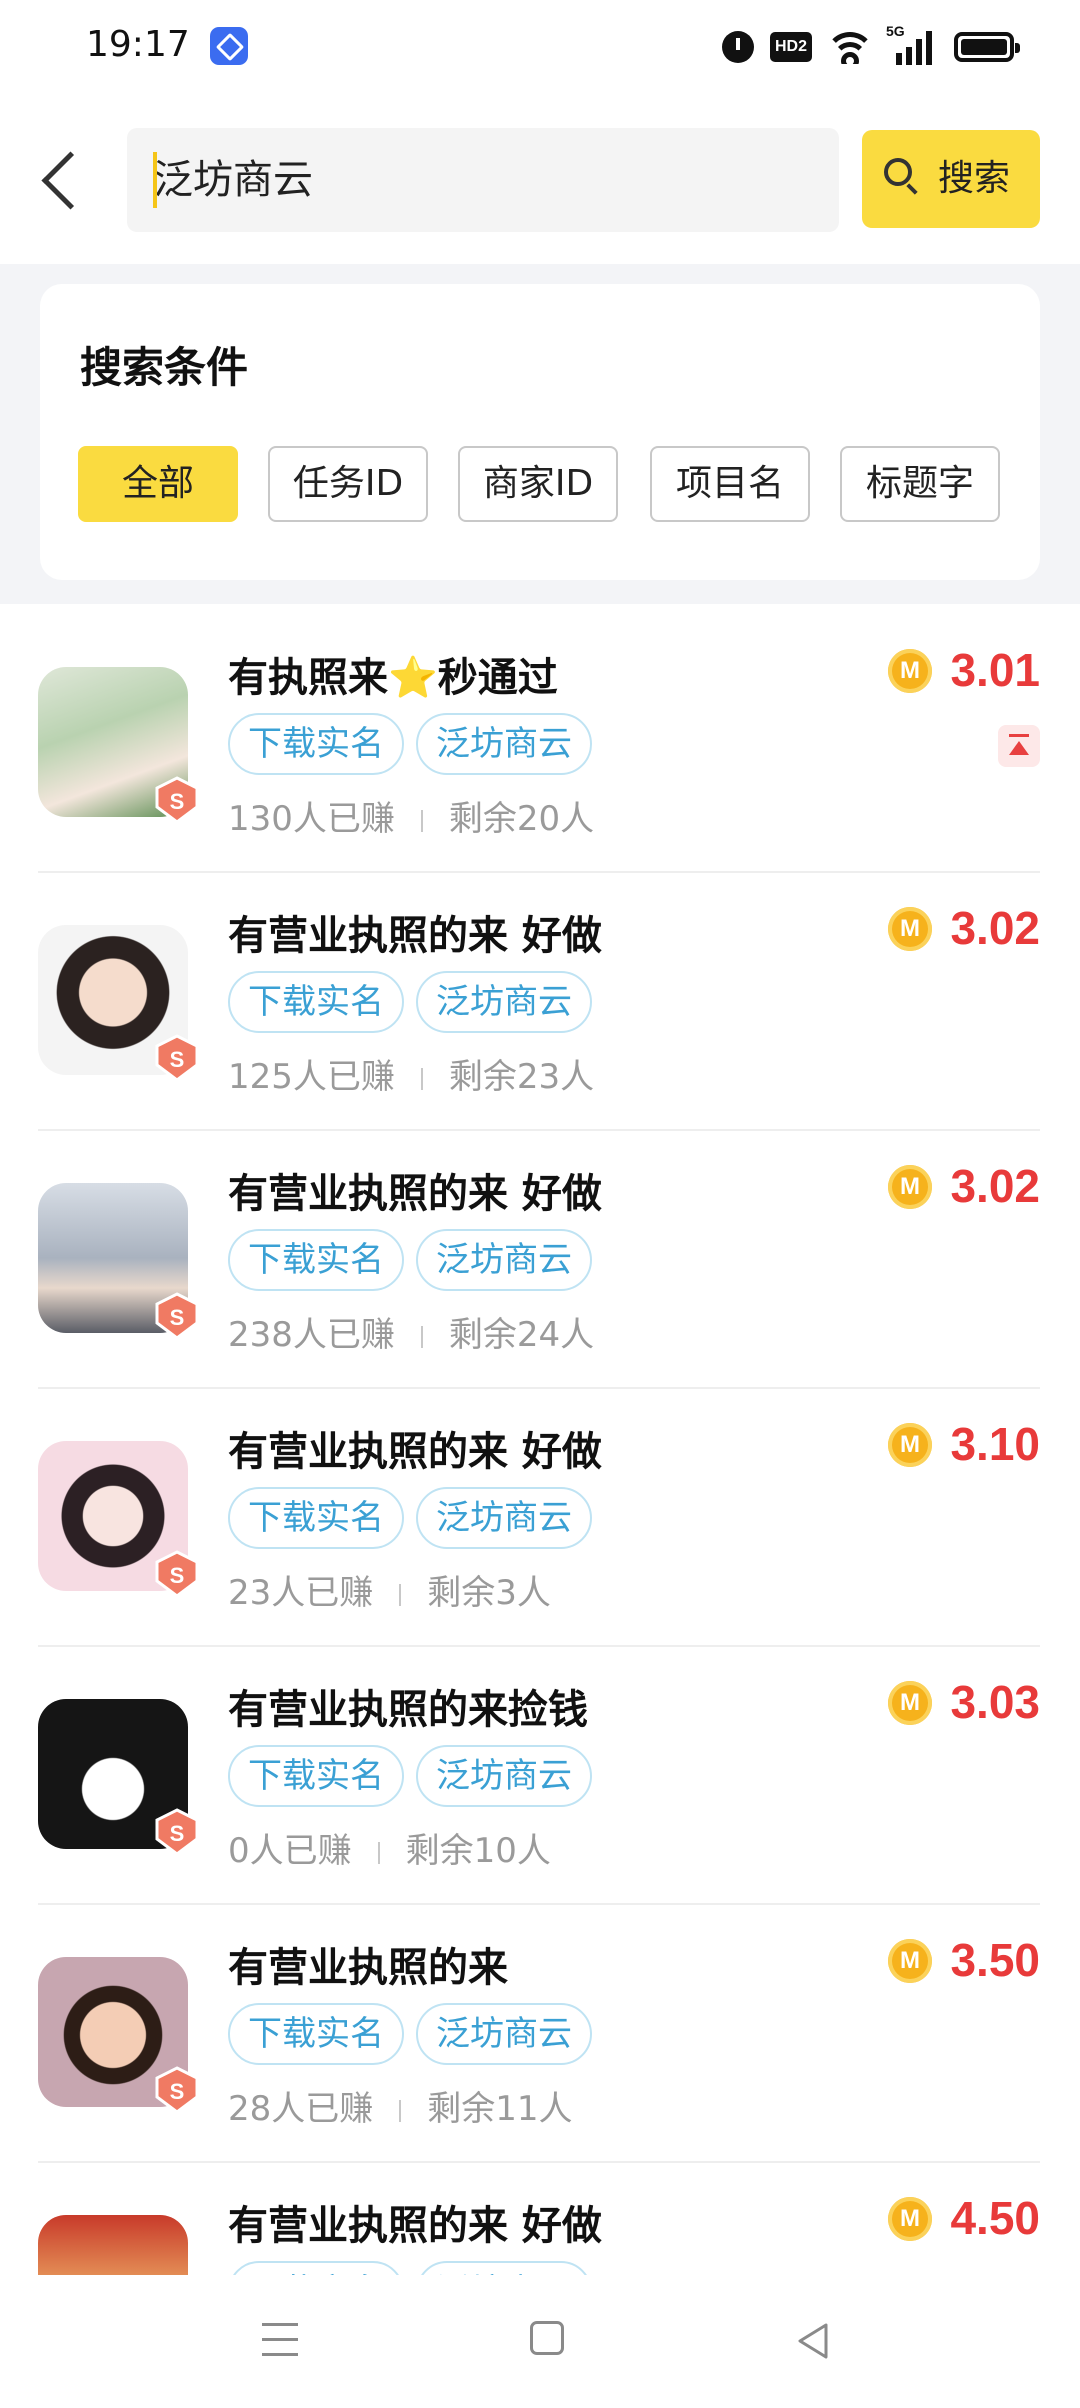  Describe the element at coordinates (995, 2218) in the screenshot. I see `task-reward-price: 4.50` at that location.